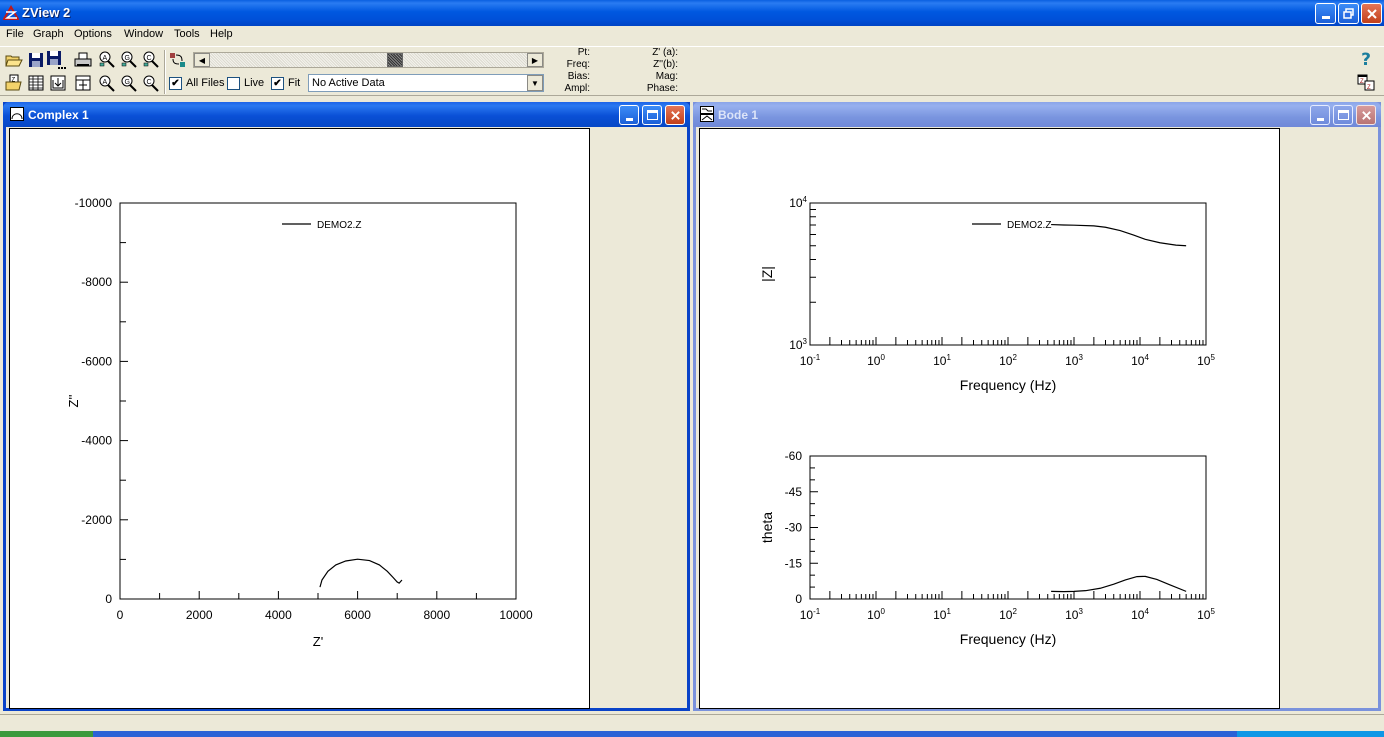 The image size is (1384, 737). Describe the element at coordinates (151, 60) in the screenshot. I see `zoom-complex-button: C` at that location.